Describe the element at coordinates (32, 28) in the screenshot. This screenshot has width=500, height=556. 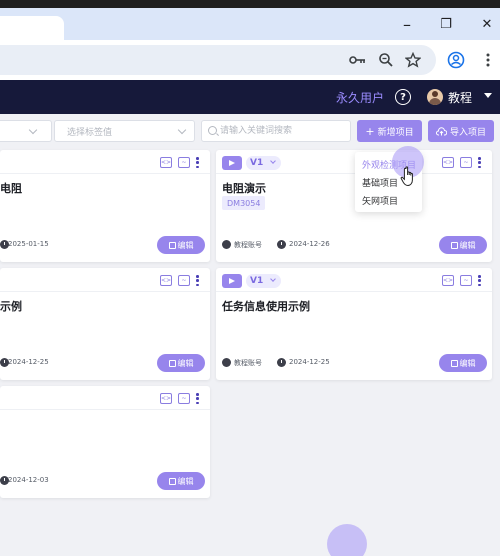
I see `browser-tab` at that location.